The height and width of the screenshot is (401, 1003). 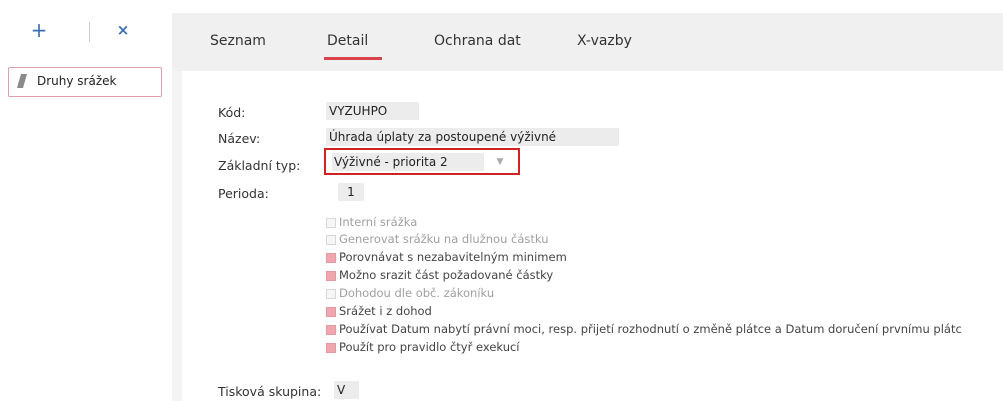 What do you see at coordinates (353, 58) in the screenshot?
I see `active-tab-indicator` at bounding box center [353, 58].